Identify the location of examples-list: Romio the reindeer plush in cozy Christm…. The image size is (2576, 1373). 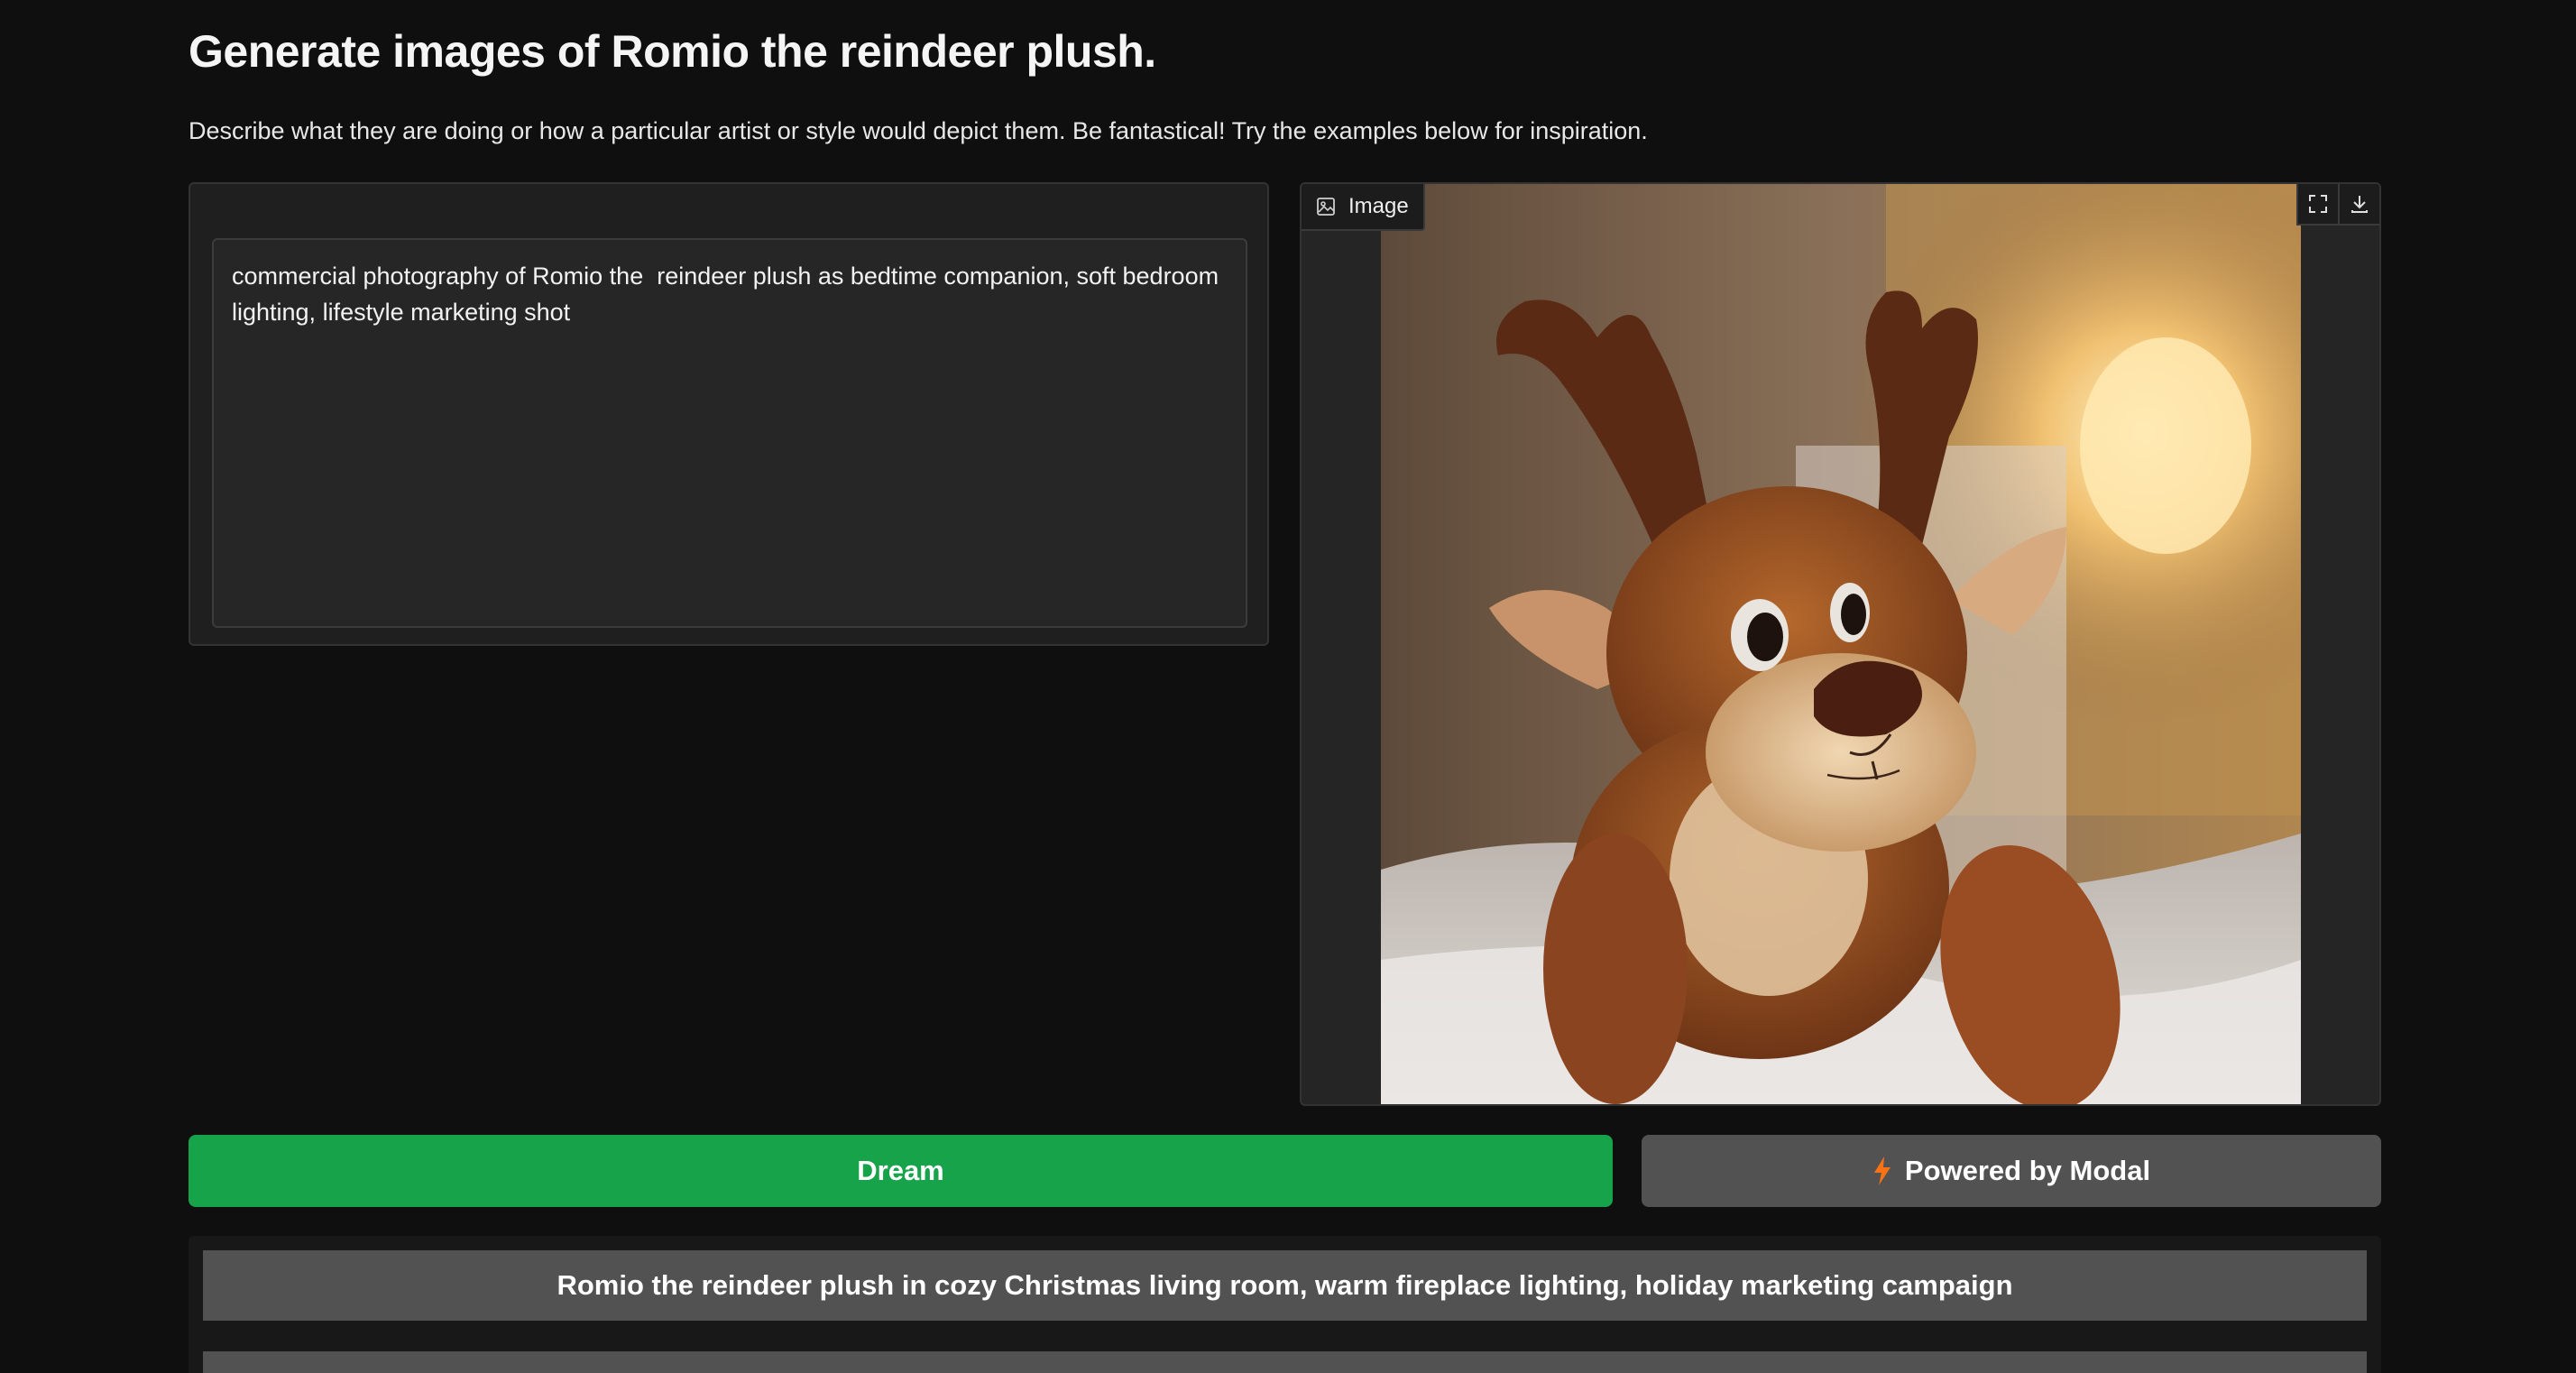
(1285, 1304).